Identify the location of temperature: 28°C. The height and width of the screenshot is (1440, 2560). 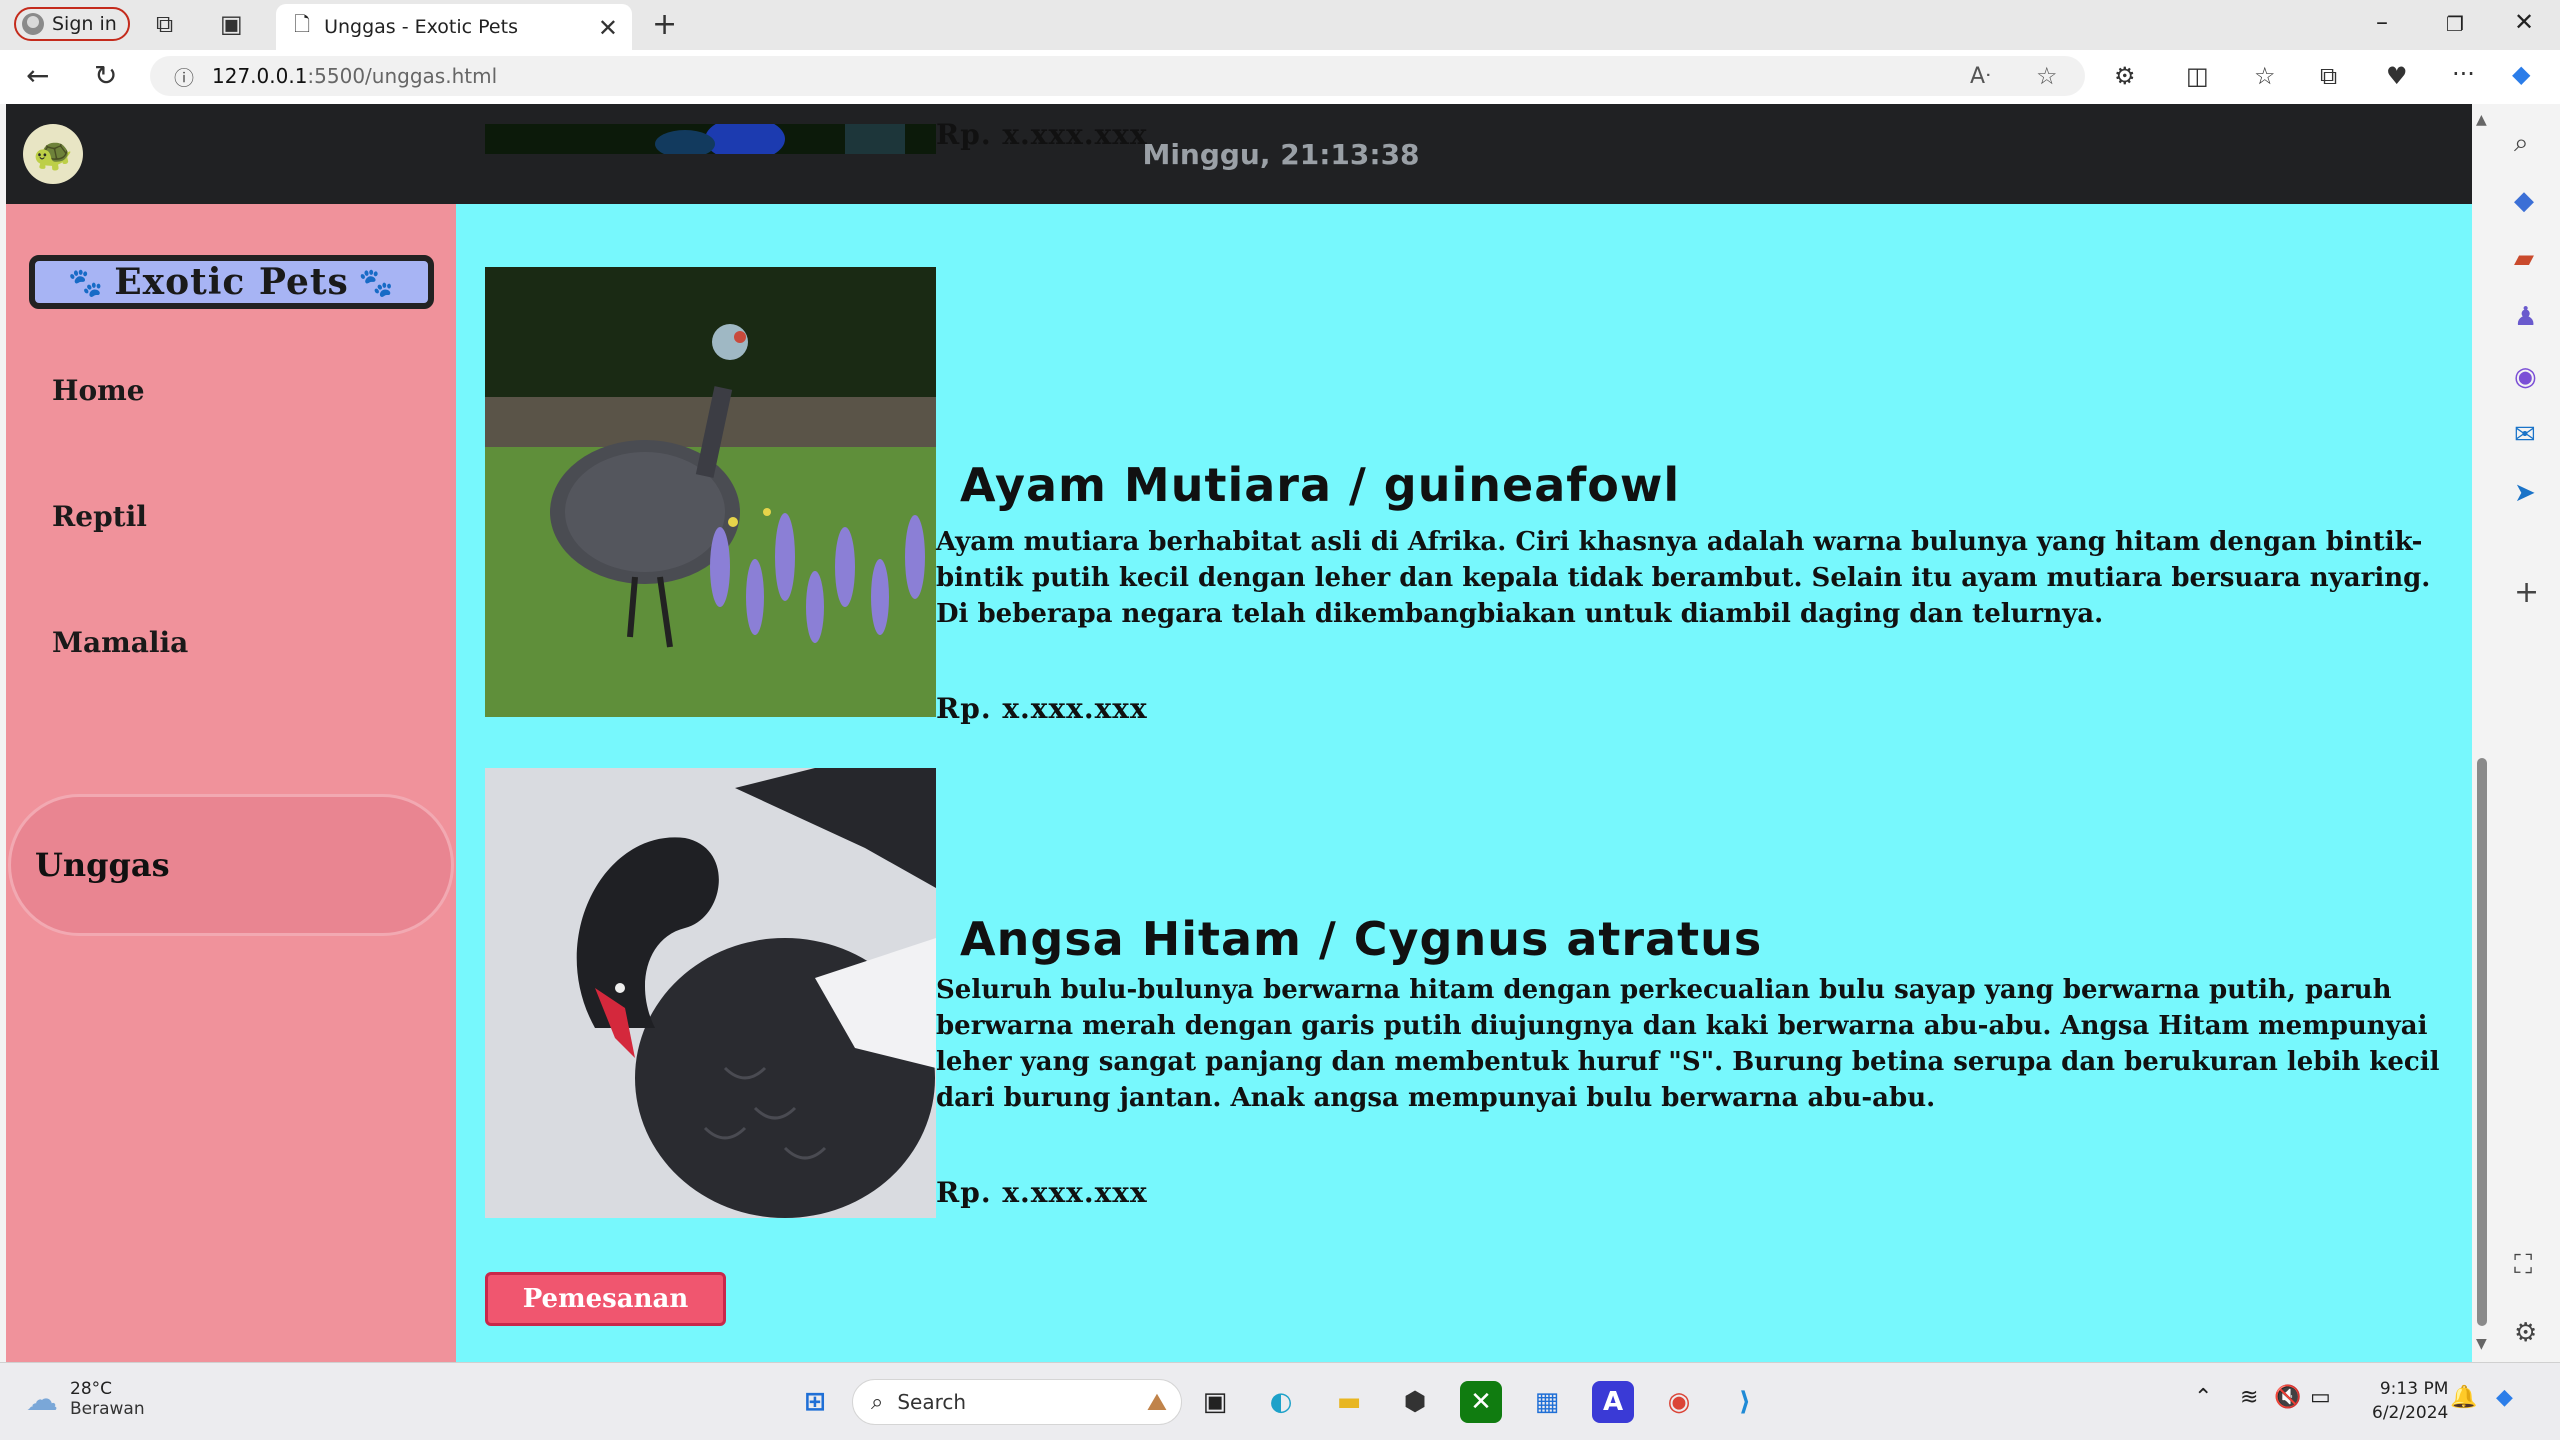
(91, 1389).